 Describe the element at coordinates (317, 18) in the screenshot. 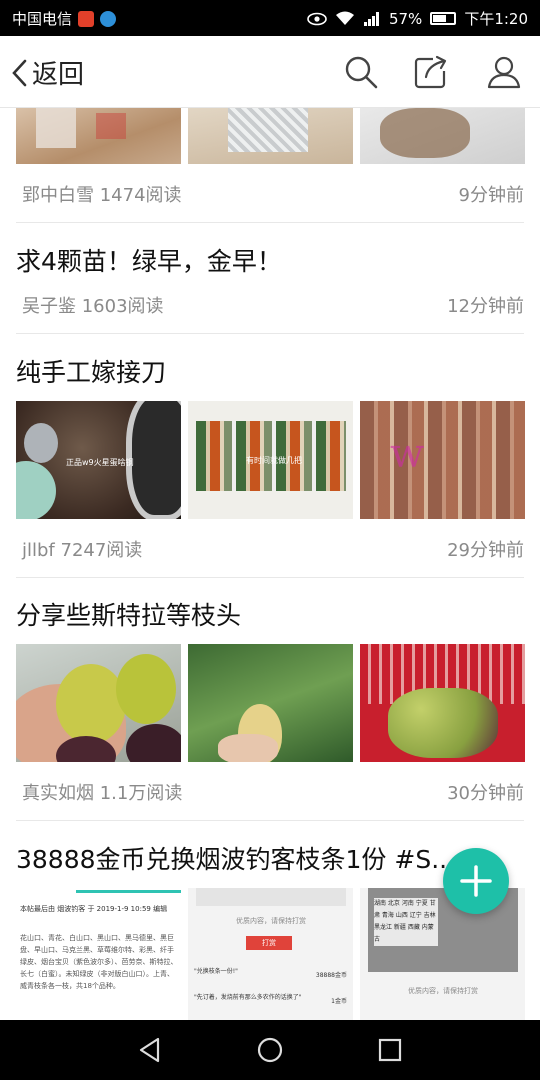

I see `eye-icon` at that location.